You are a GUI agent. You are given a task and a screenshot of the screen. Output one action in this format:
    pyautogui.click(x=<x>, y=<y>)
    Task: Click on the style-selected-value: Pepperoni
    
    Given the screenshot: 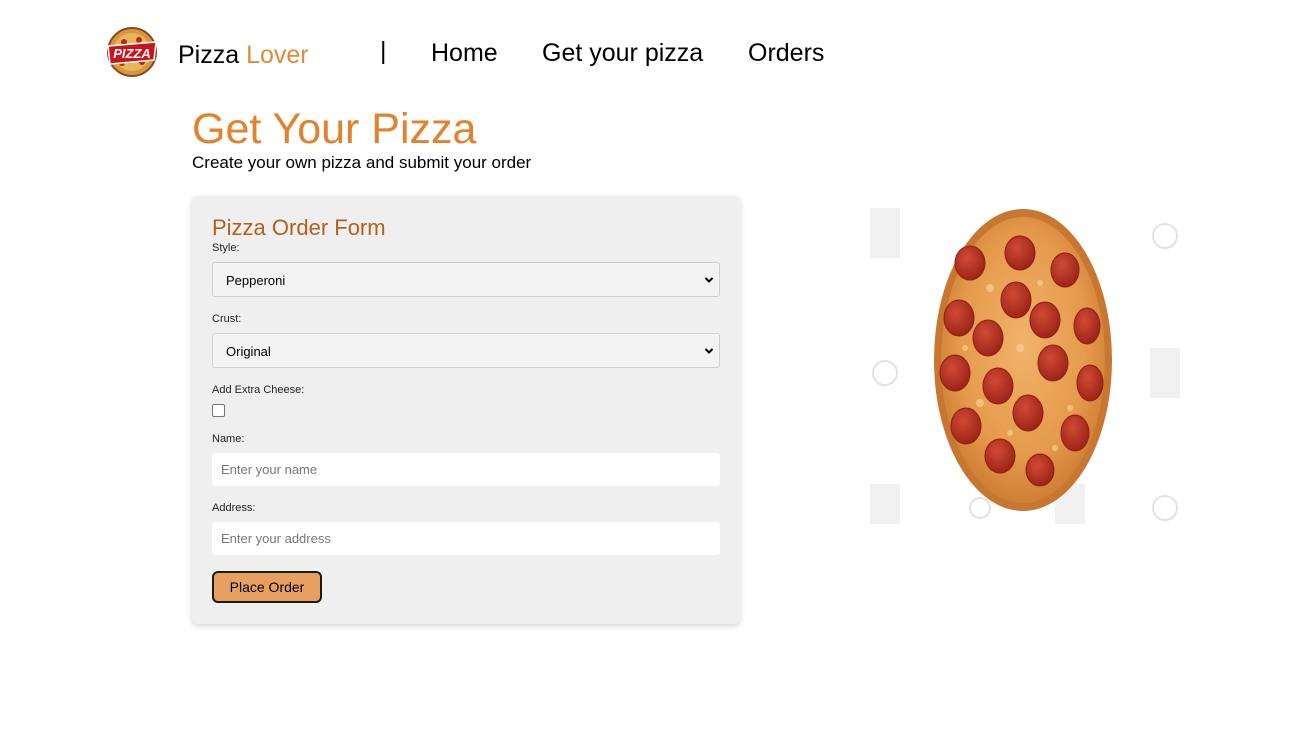 What is the action you would take?
    pyautogui.click(x=256, y=280)
    